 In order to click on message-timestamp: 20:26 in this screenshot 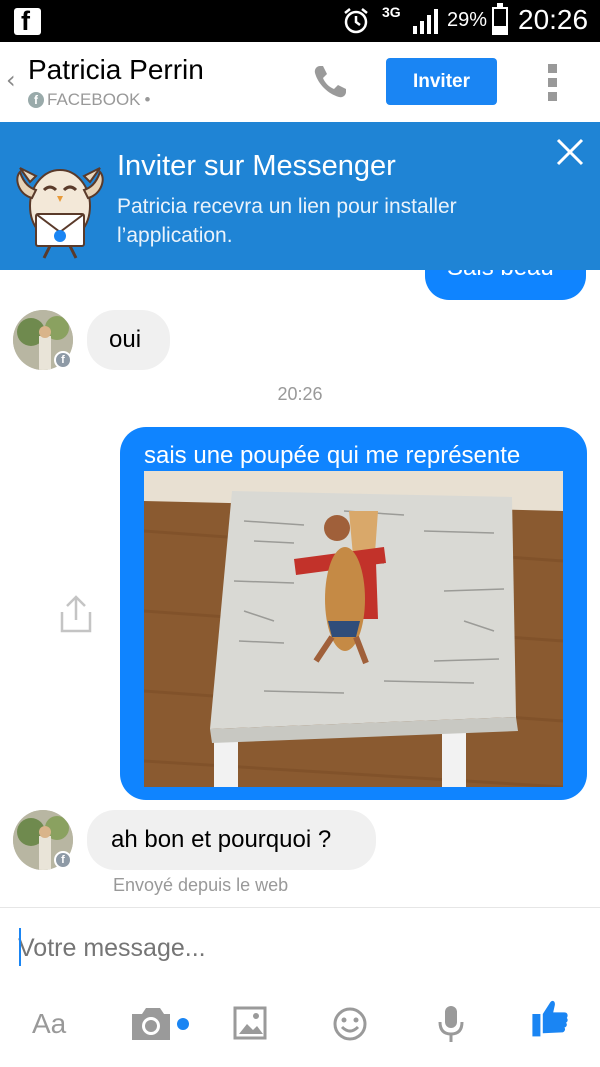, I will do `click(300, 394)`.